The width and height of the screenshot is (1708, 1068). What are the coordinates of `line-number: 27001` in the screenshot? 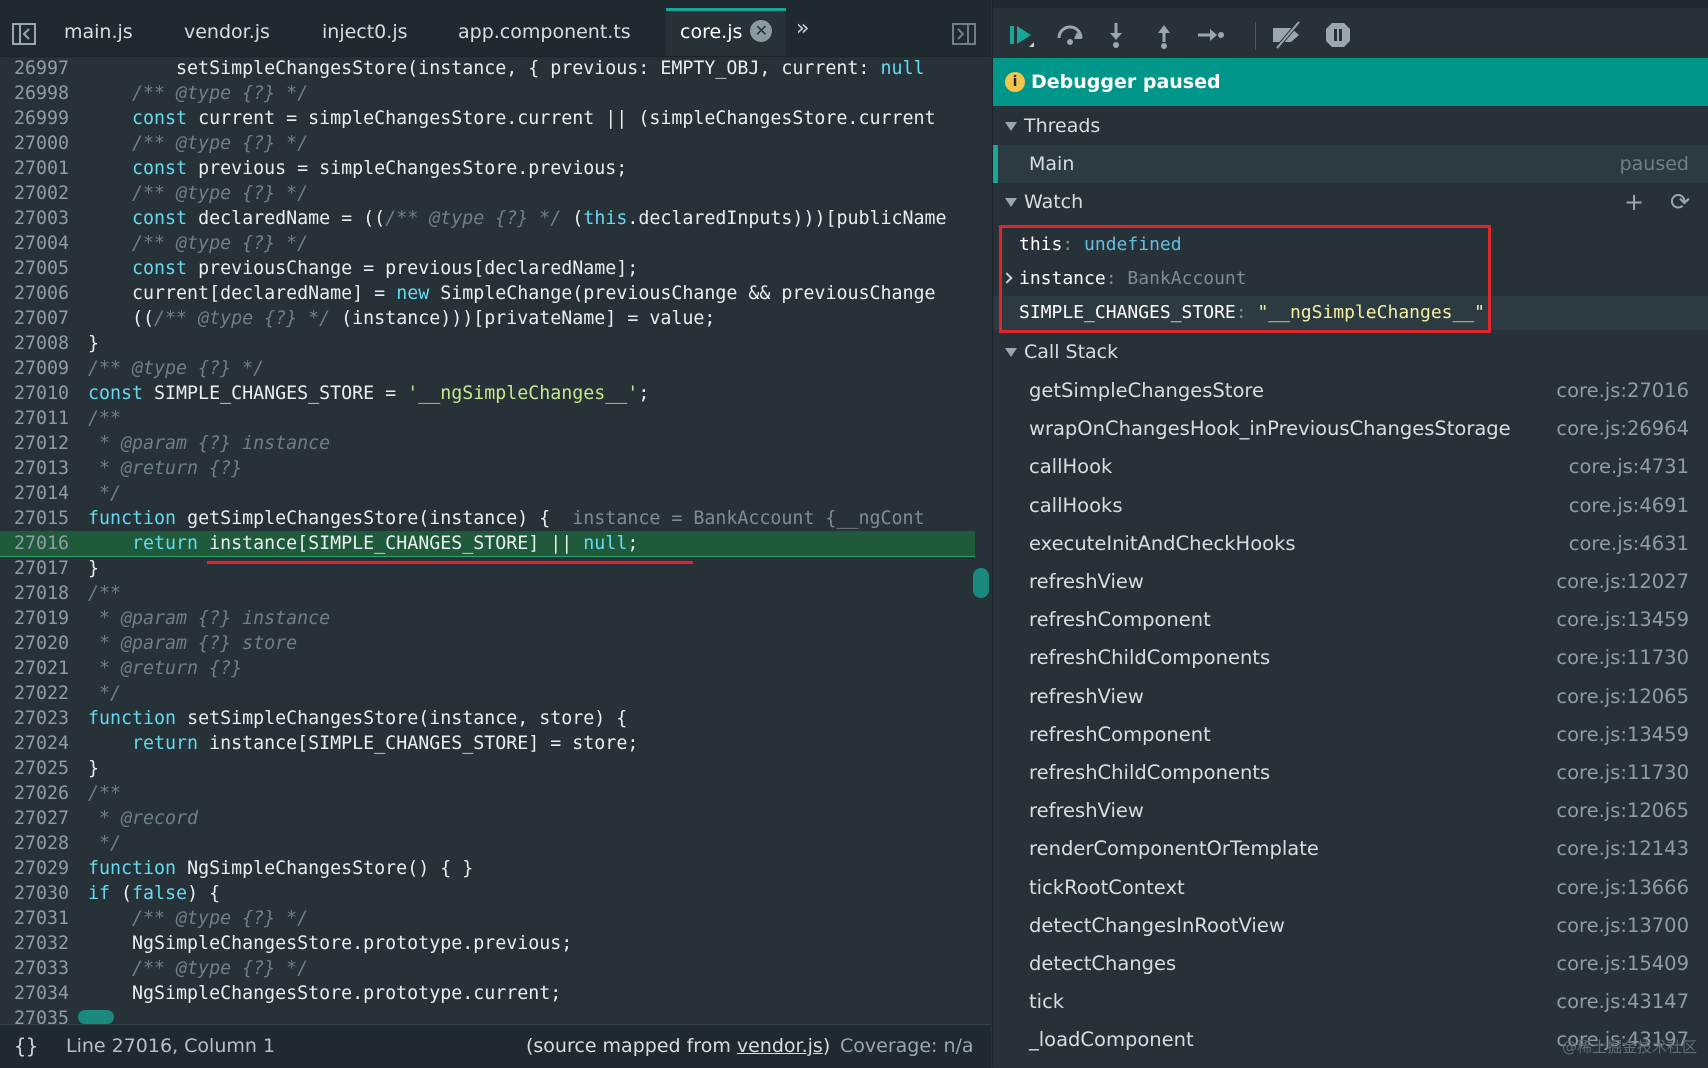 It's located at (45, 168).